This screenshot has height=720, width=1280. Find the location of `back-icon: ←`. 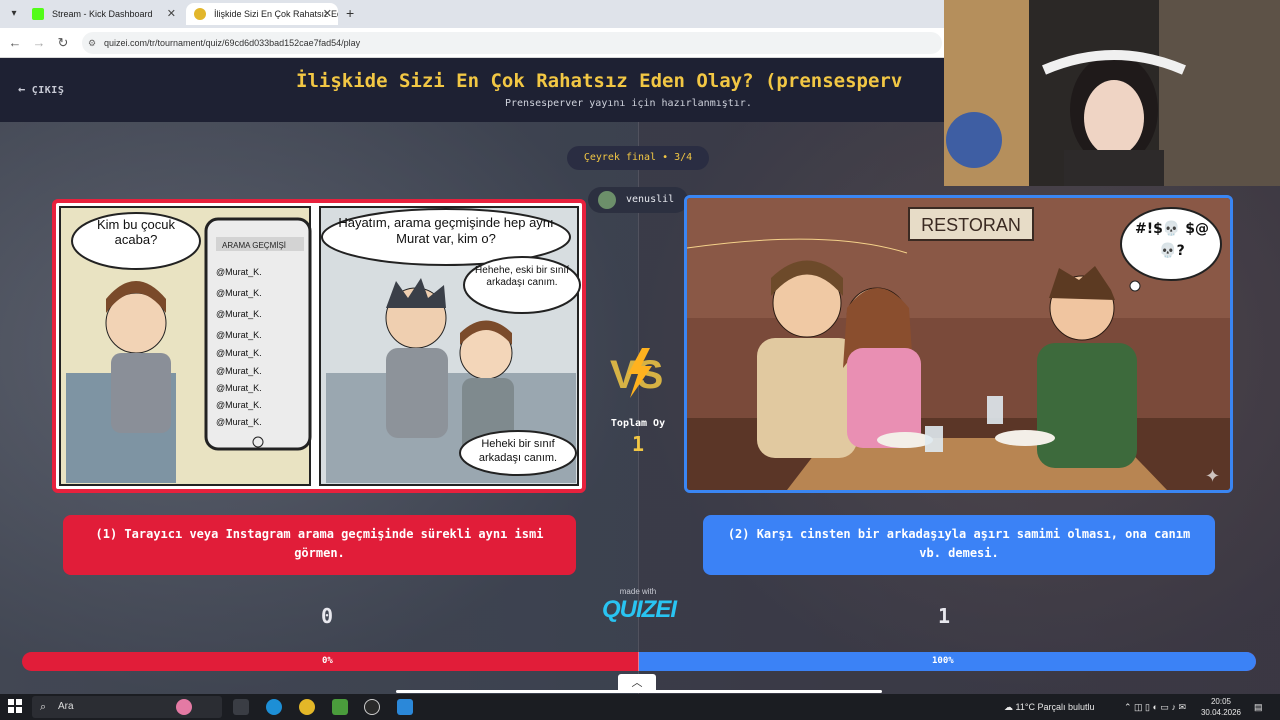

back-icon: ← is located at coordinates (15, 43).